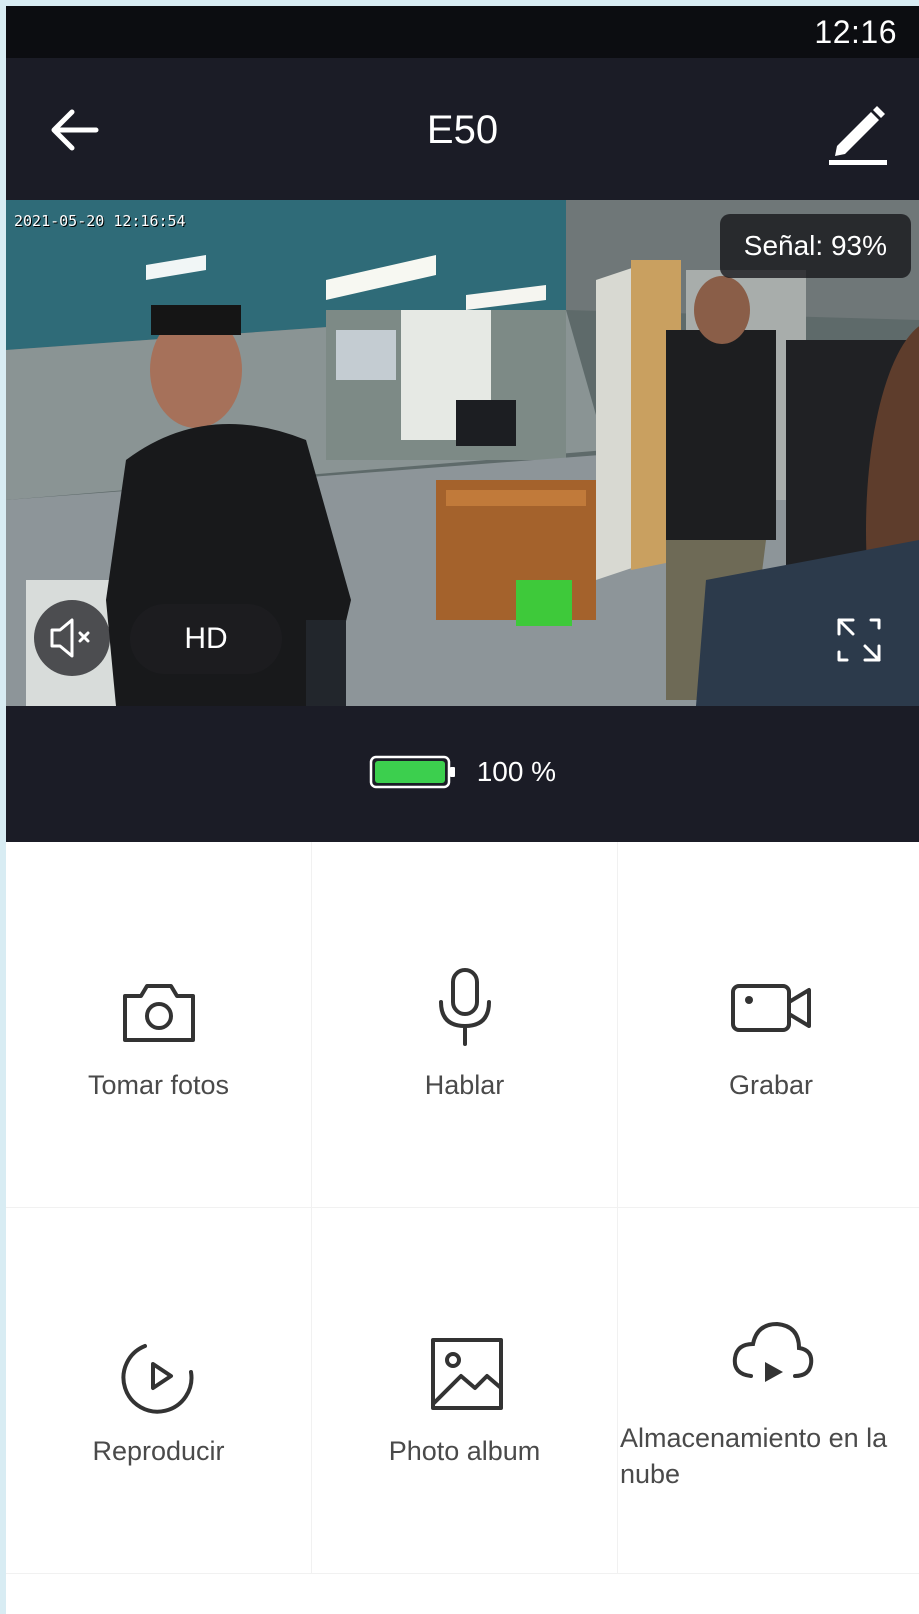 The image size is (919, 1614). Describe the element at coordinates (464, 1451) in the screenshot. I see `photo-album-label: Photo album` at that location.